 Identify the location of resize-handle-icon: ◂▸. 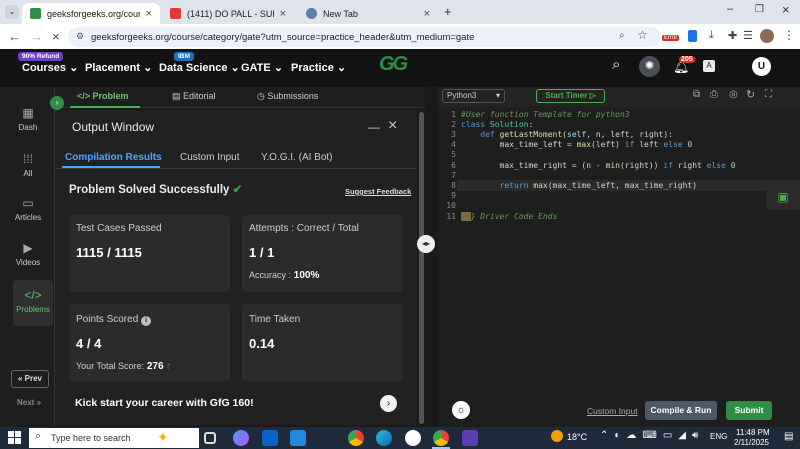
(426, 244).